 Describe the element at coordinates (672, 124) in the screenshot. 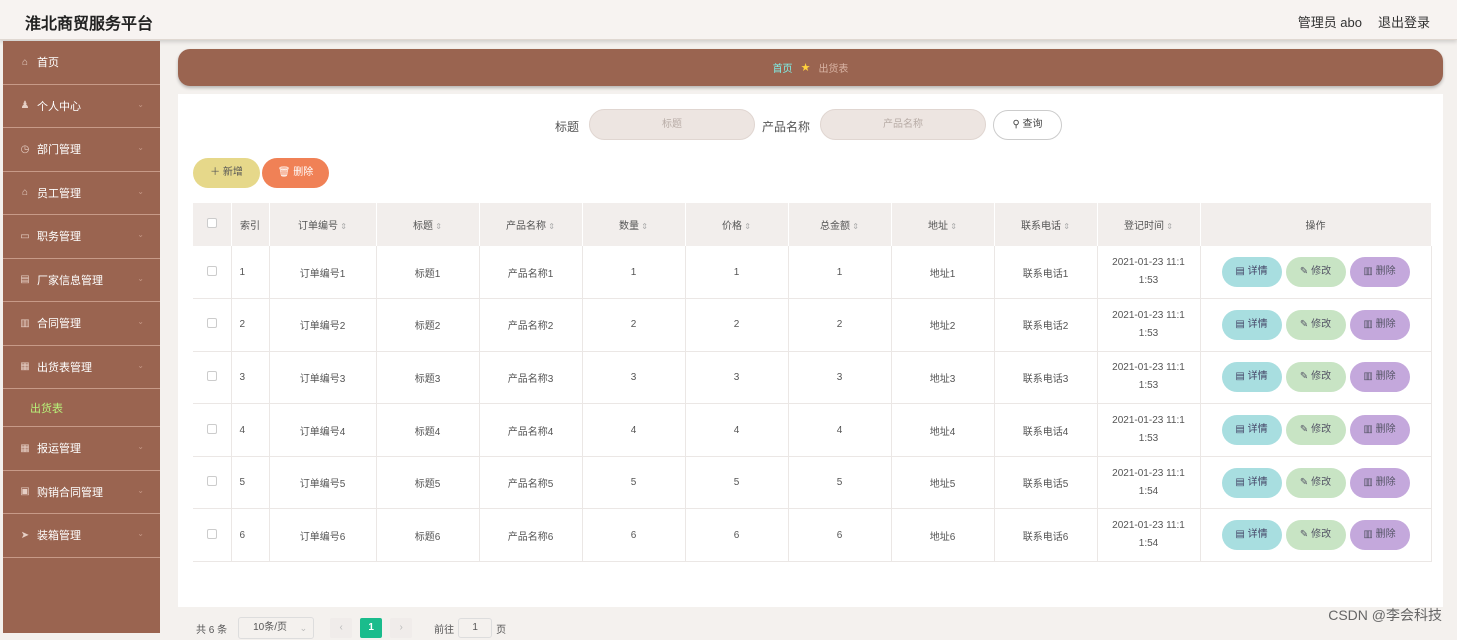

I see `title-search-input: 标题` at that location.